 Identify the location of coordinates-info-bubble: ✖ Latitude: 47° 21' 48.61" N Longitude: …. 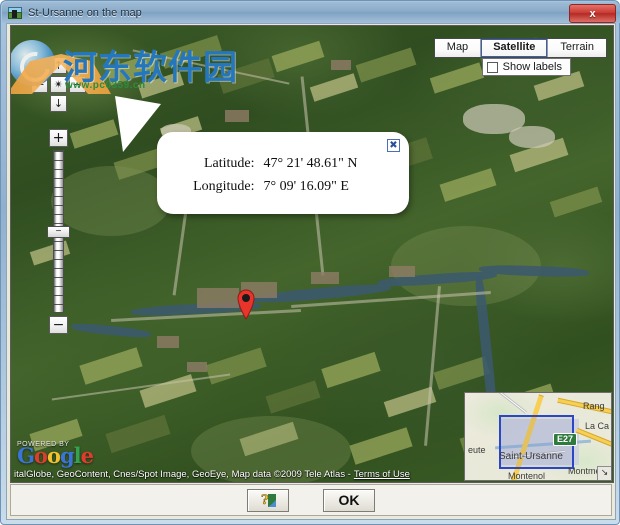
(283, 173).